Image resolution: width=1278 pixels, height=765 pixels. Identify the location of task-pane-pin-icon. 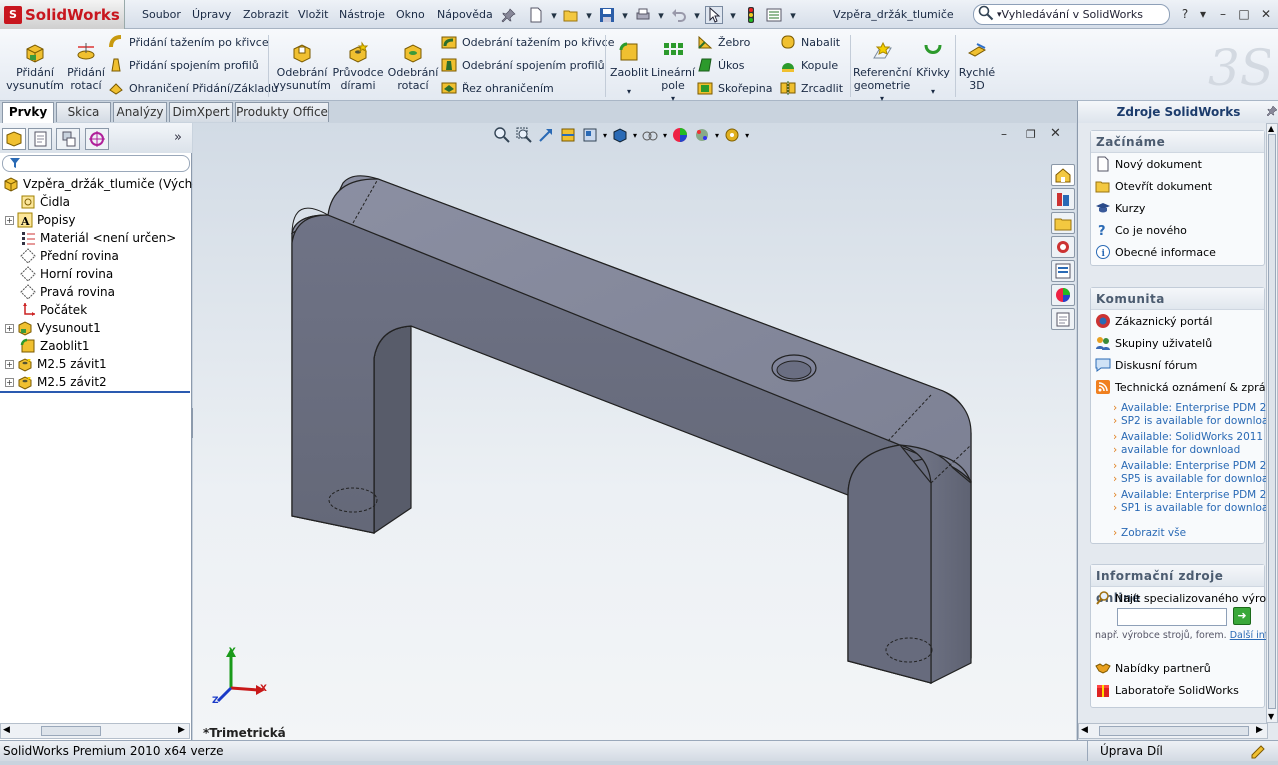
(1272, 112).